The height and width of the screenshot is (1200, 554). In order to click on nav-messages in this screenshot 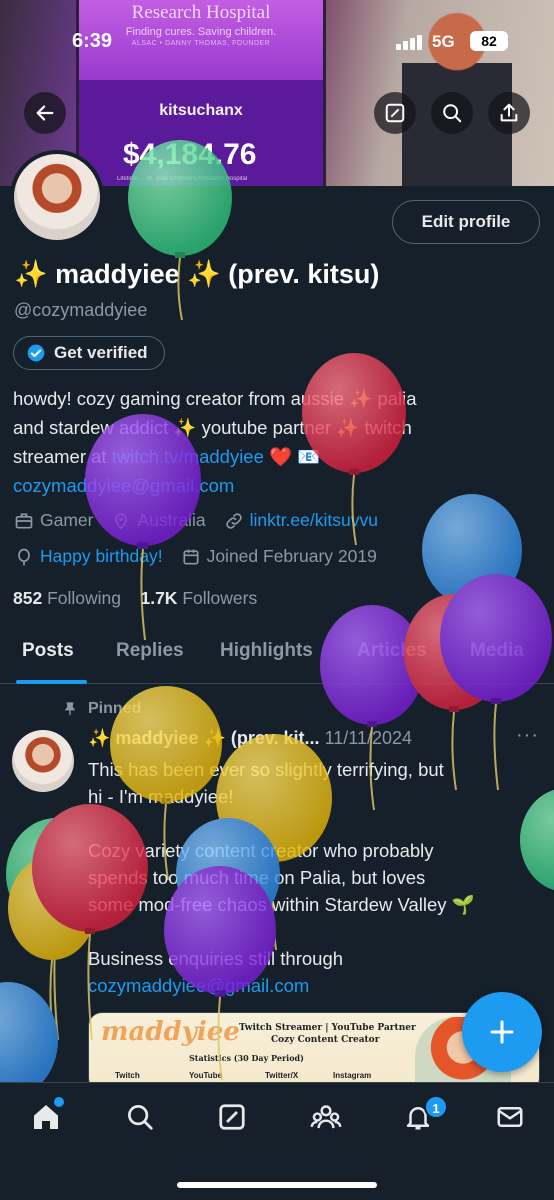, I will do `click(510, 1117)`.